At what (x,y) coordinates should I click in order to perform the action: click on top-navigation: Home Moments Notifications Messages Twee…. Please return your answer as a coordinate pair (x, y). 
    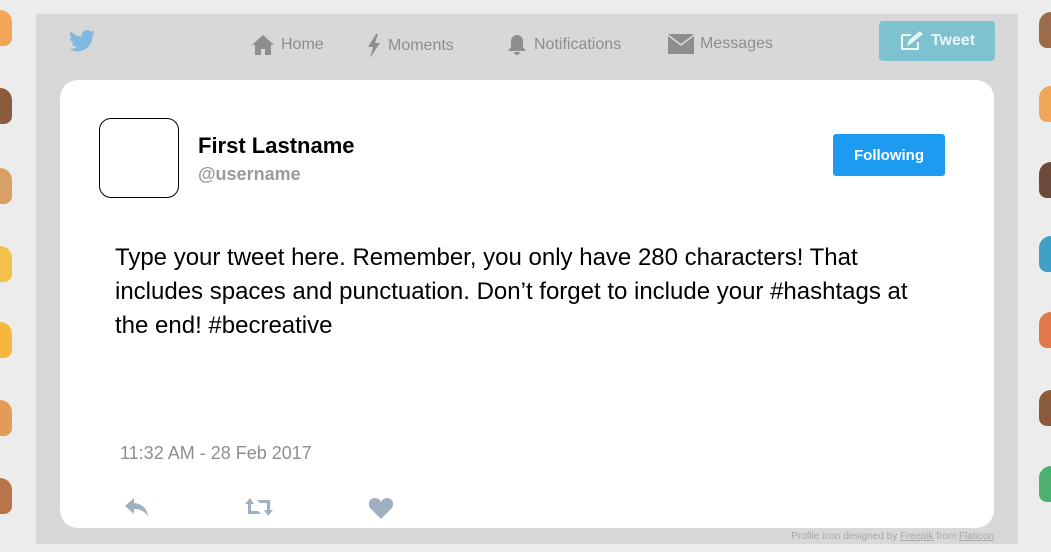
    Looking at the image, I should click on (527, 45).